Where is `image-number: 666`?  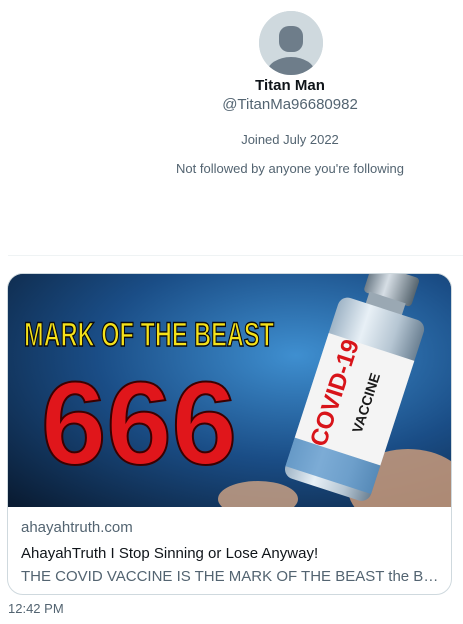 image-number: 666 is located at coordinates (139, 424).